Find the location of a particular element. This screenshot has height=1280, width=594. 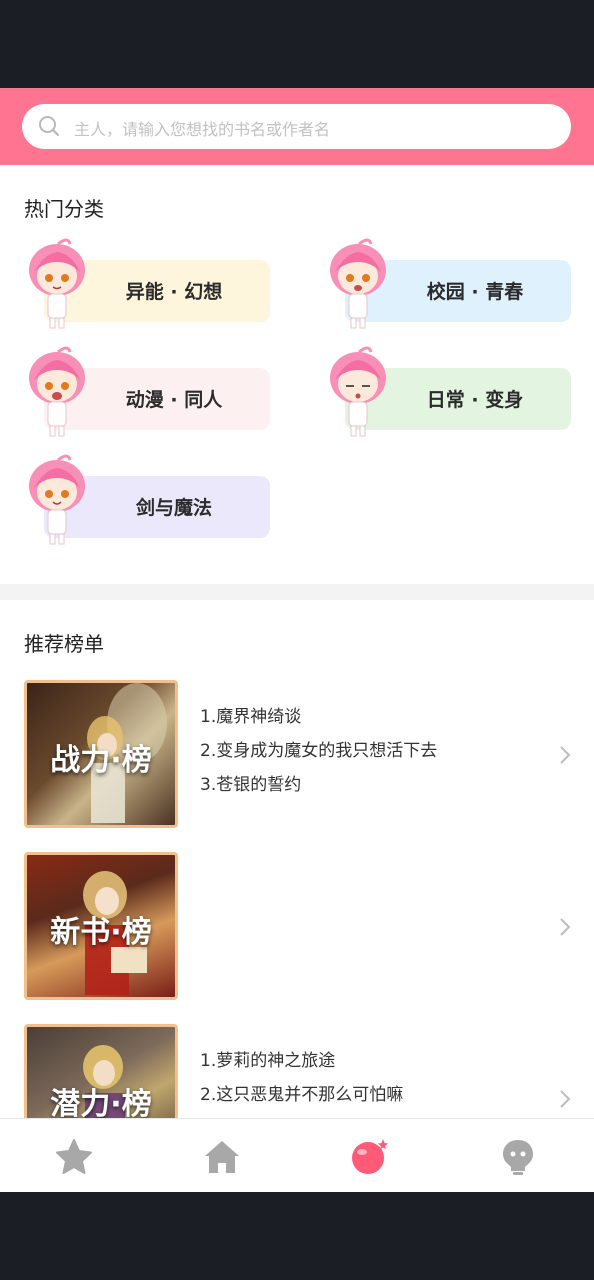

search-header: 主人，请输入您想找的书名或作者名 is located at coordinates (297, 126).